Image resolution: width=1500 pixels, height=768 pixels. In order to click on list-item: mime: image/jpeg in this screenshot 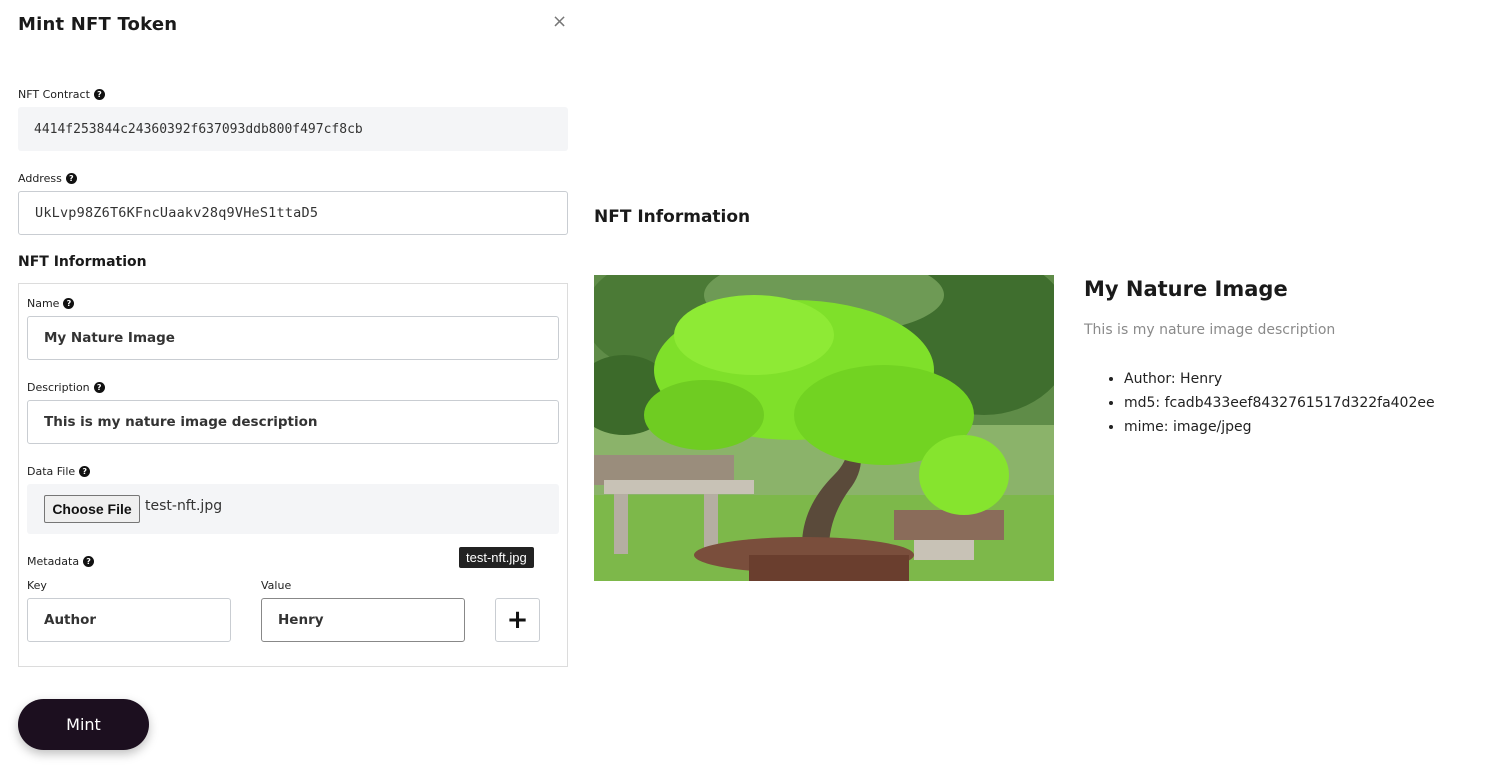, I will do `click(1279, 429)`.